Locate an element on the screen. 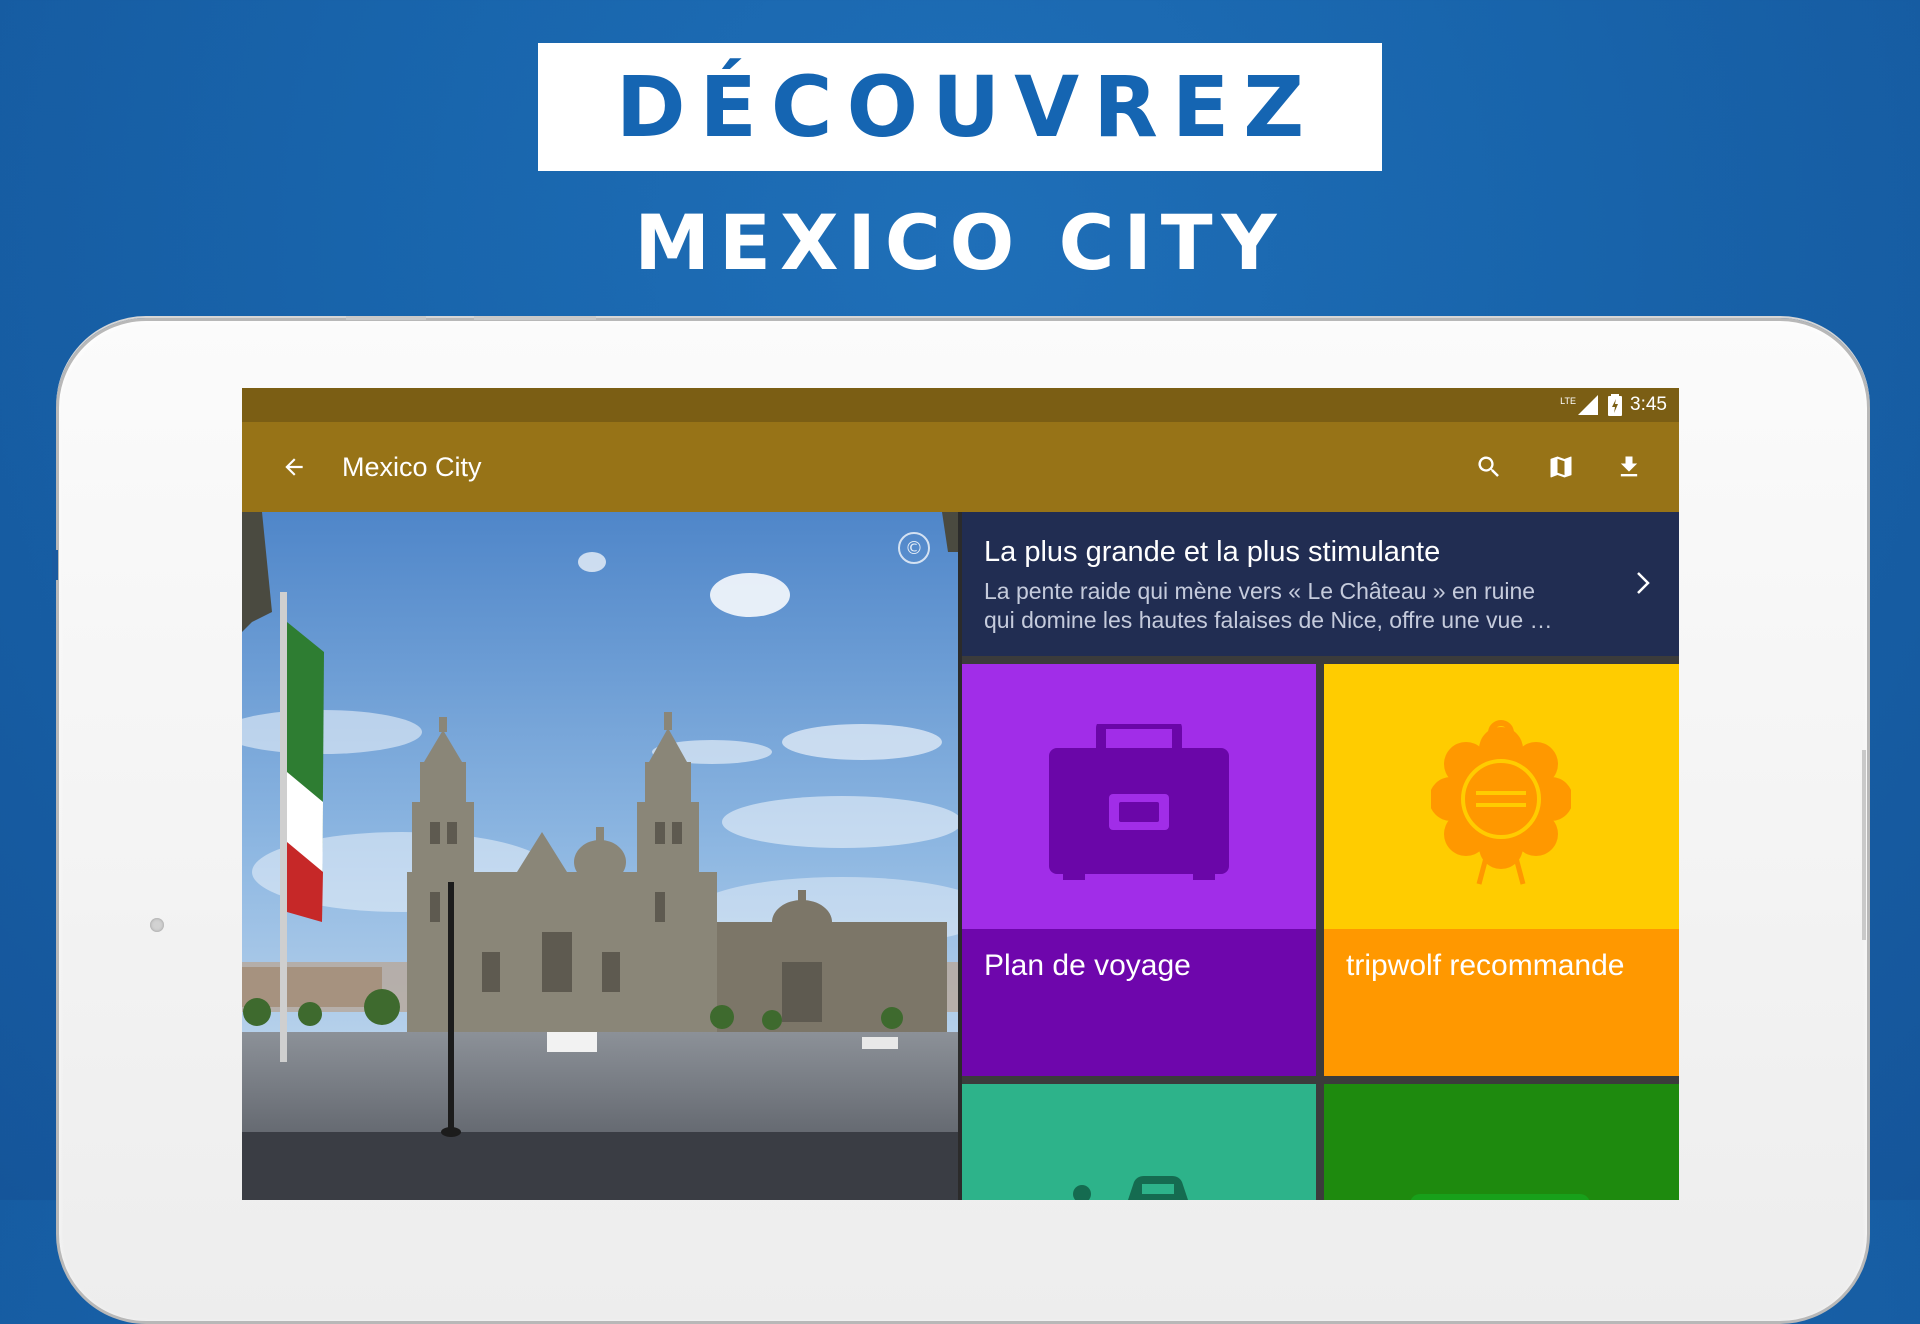 This screenshot has height=1324, width=1920. featured-title: La plus grande et la plus stimulante is located at coordinates (1212, 552).